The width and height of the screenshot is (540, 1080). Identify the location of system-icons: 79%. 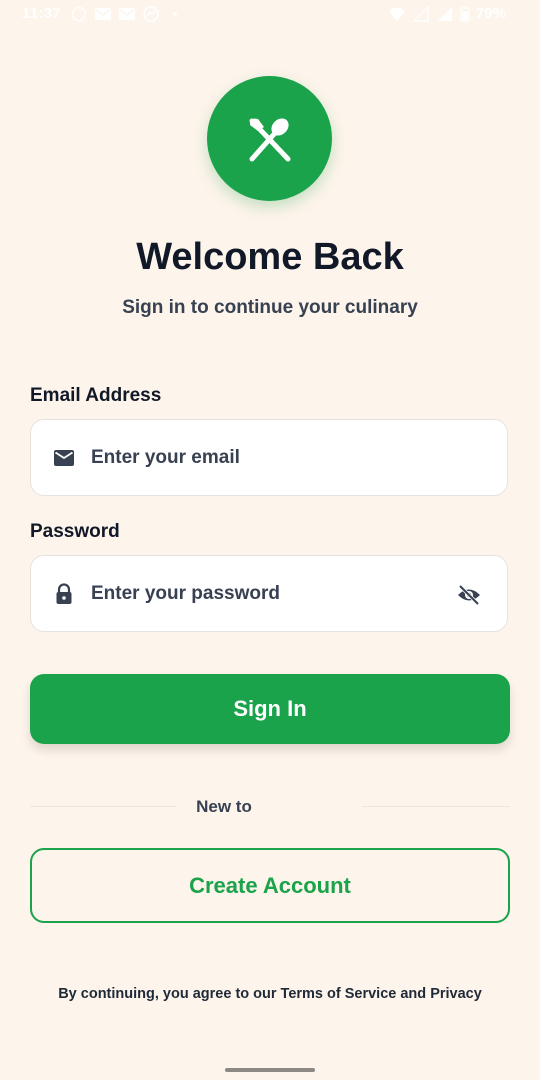
(447, 13).